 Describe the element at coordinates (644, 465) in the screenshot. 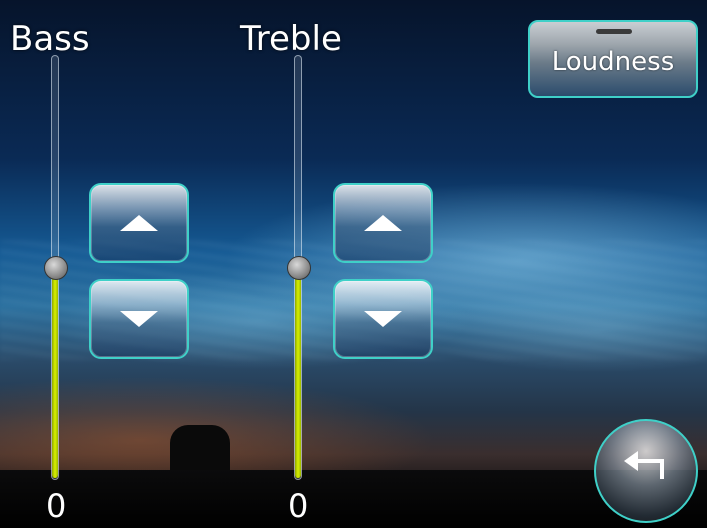

I see `return-arrow-icon` at that location.